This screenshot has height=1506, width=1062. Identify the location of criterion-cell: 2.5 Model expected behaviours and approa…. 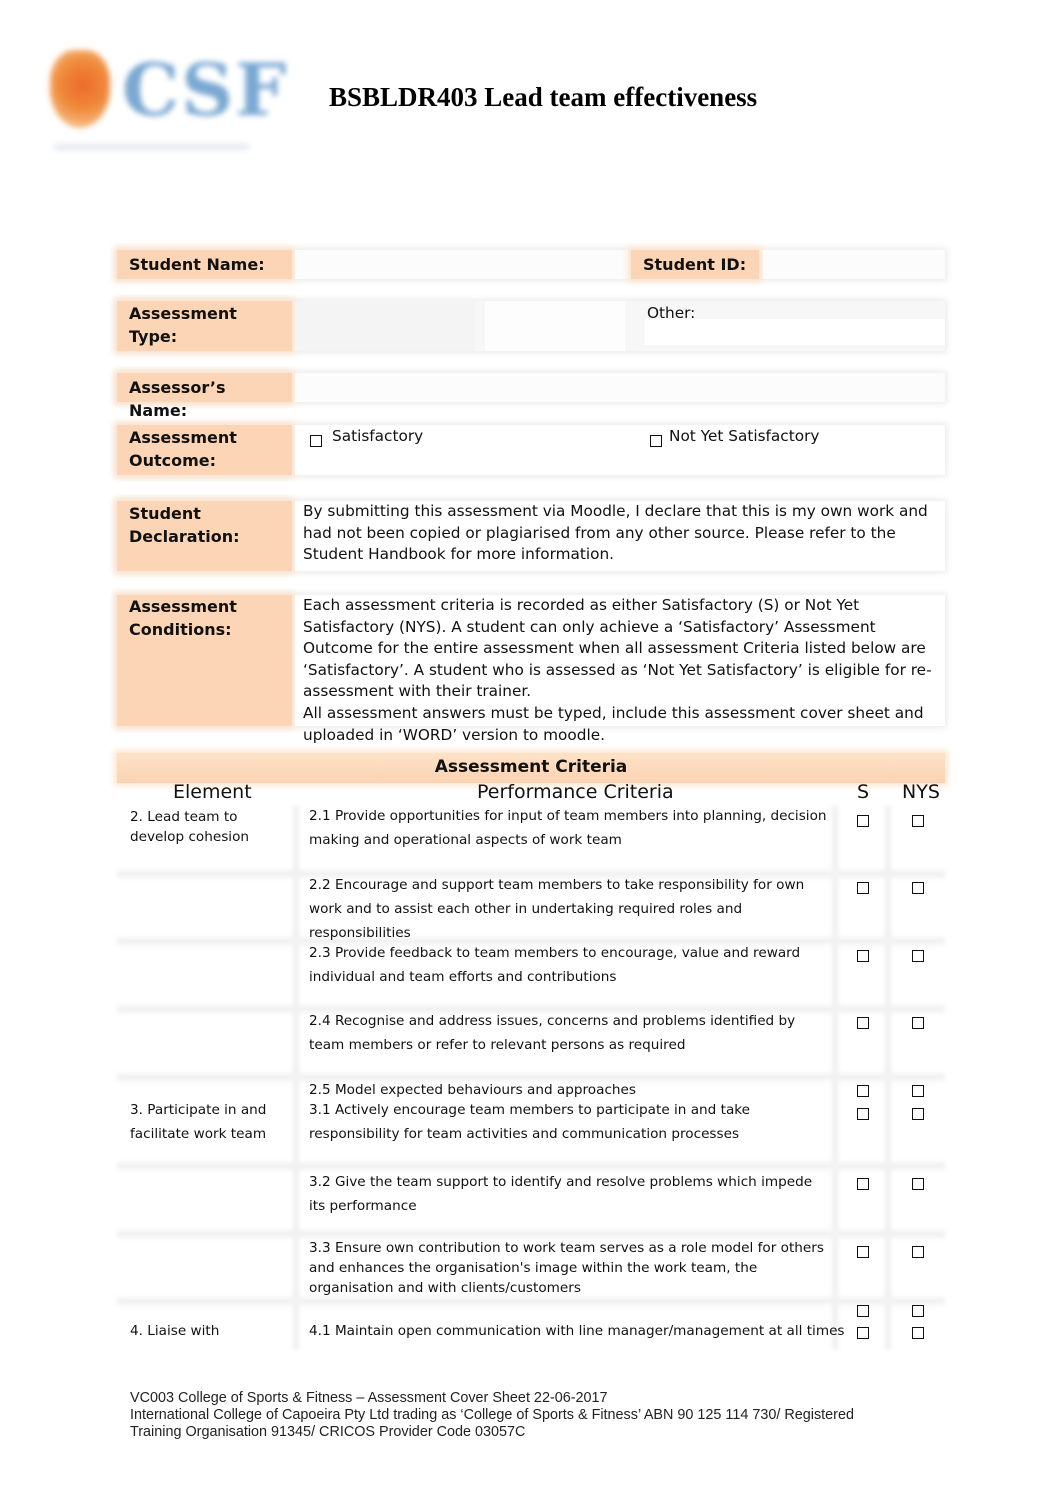
(472, 1090).